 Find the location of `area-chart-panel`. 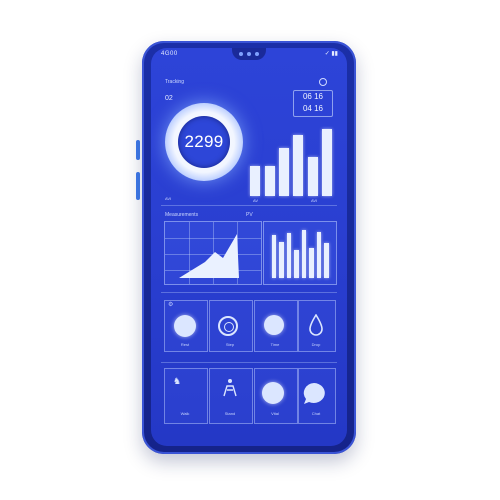

area-chart-panel is located at coordinates (213, 253).